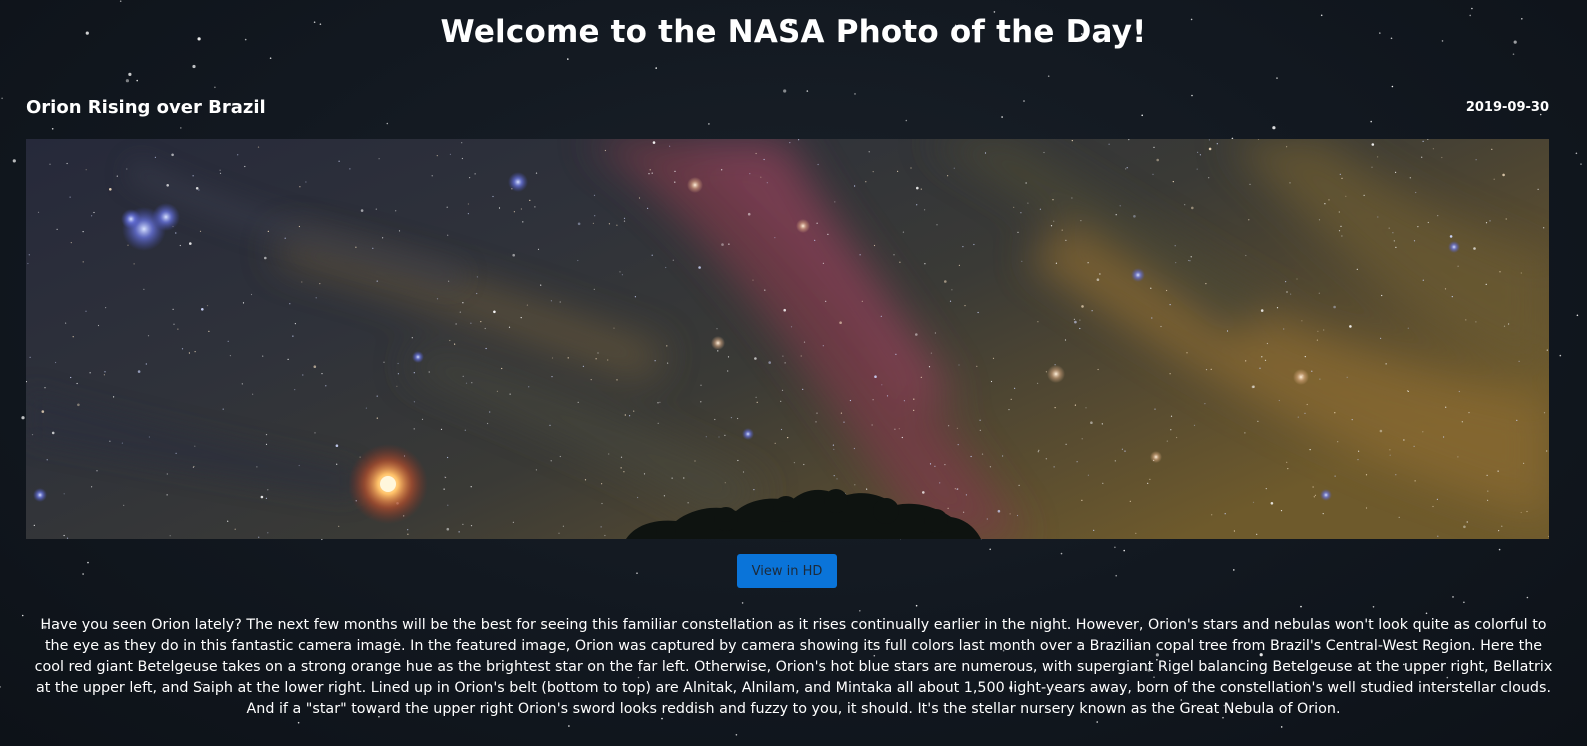 This screenshot has width=1587, height=746. What do you see at coordinates (787, 571) in the screenshot?
I see `view-in-hd-button: View in HD` at bounding box center [787, 571].